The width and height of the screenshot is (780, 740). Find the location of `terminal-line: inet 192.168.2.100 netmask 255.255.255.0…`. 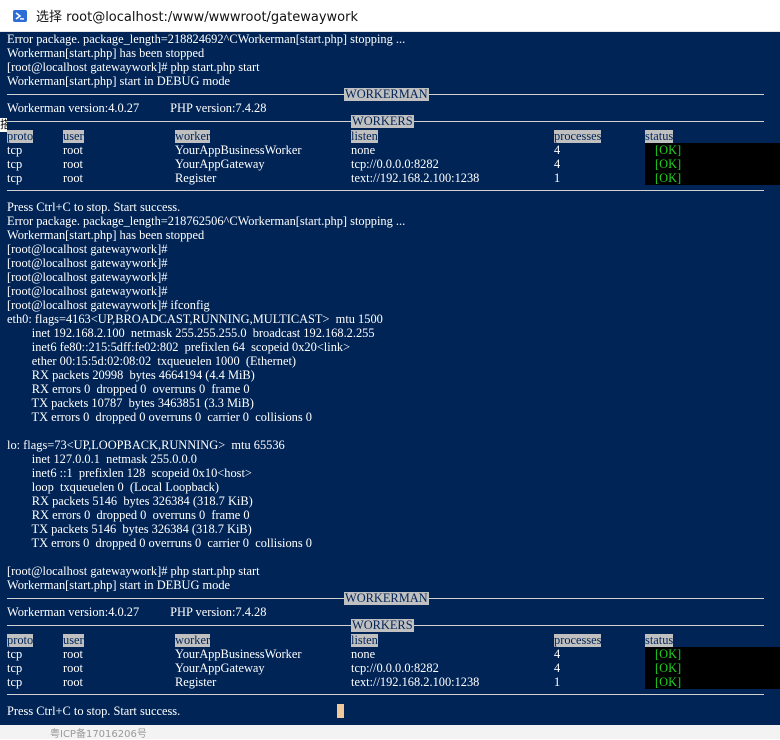

terminal-line: inet 192.168.2.100 netmask 255.255.255.0… is located at coordinates (191, 333).